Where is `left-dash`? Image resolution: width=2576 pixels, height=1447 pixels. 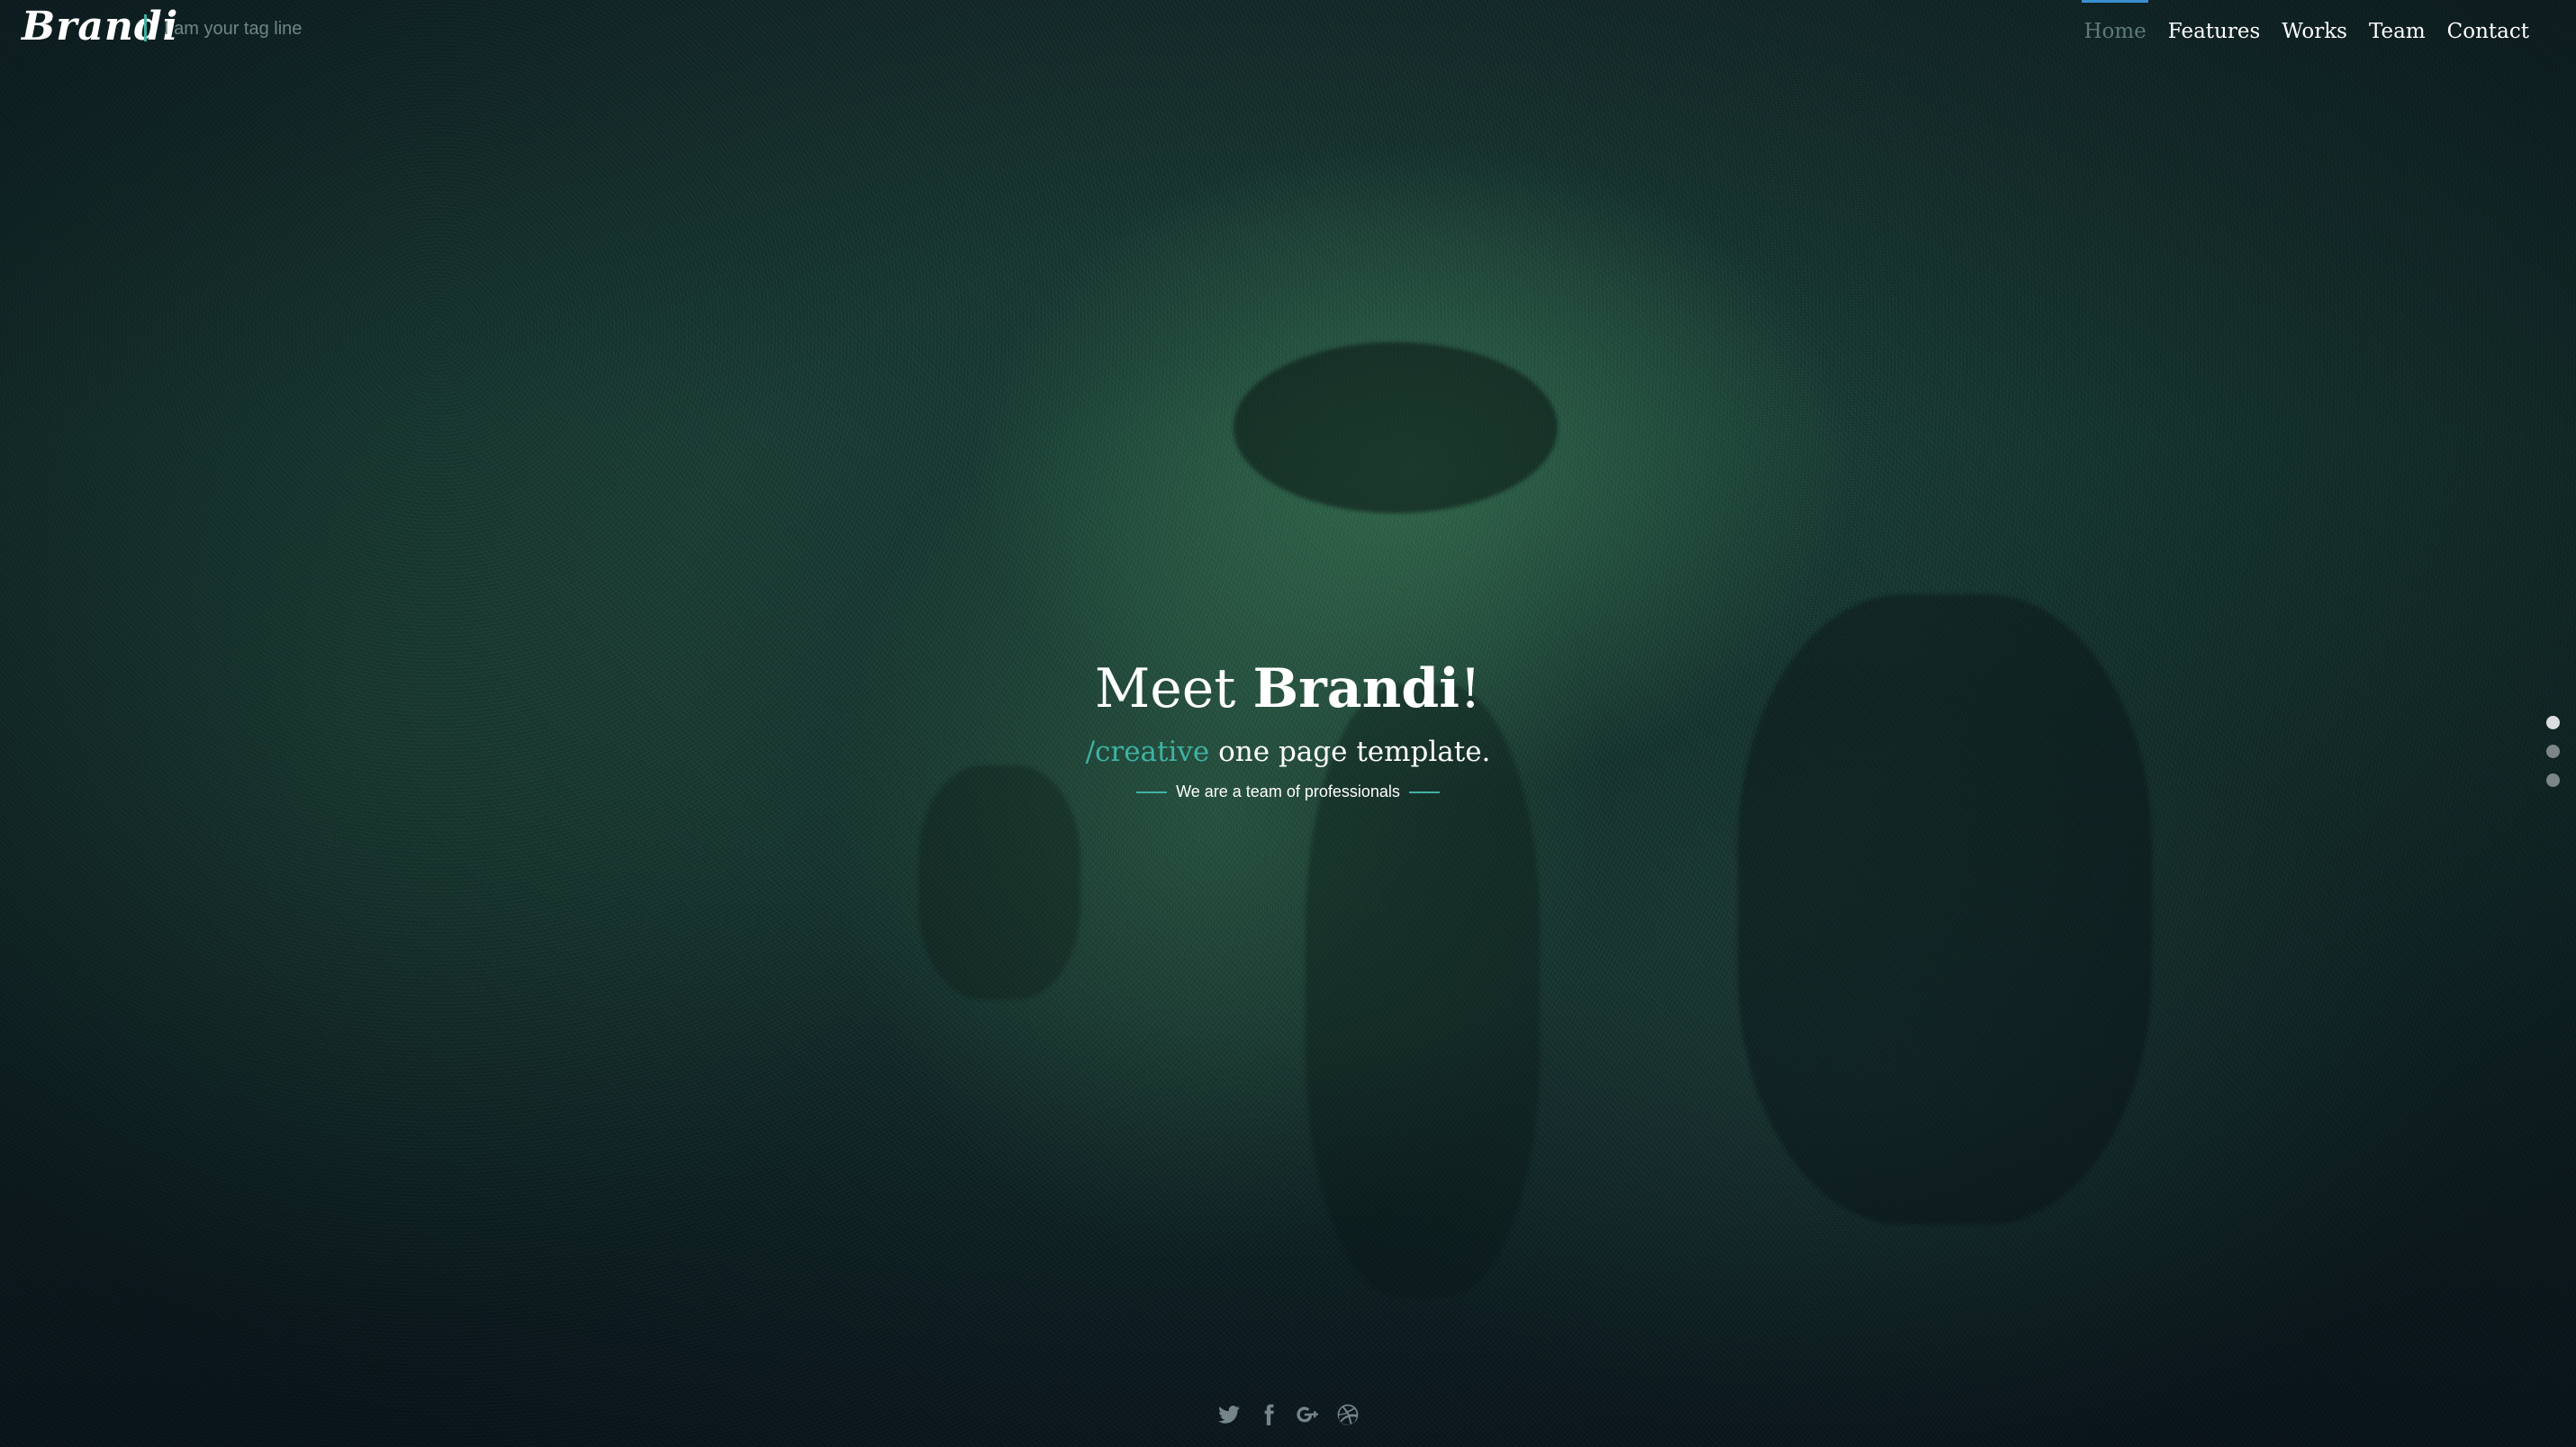
left-dash is located at coordinates (1152, 792).